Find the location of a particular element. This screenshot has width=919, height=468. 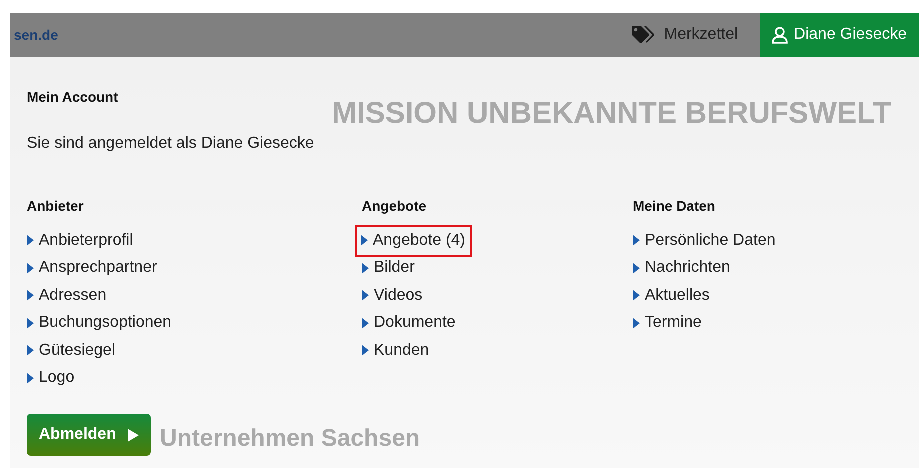

account-title: Mein Account is located at coordinates (73, 97).